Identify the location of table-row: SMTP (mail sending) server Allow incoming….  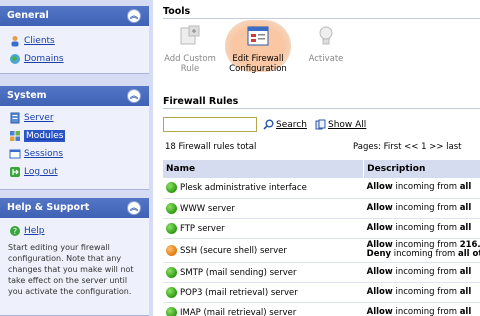
(321, 272).